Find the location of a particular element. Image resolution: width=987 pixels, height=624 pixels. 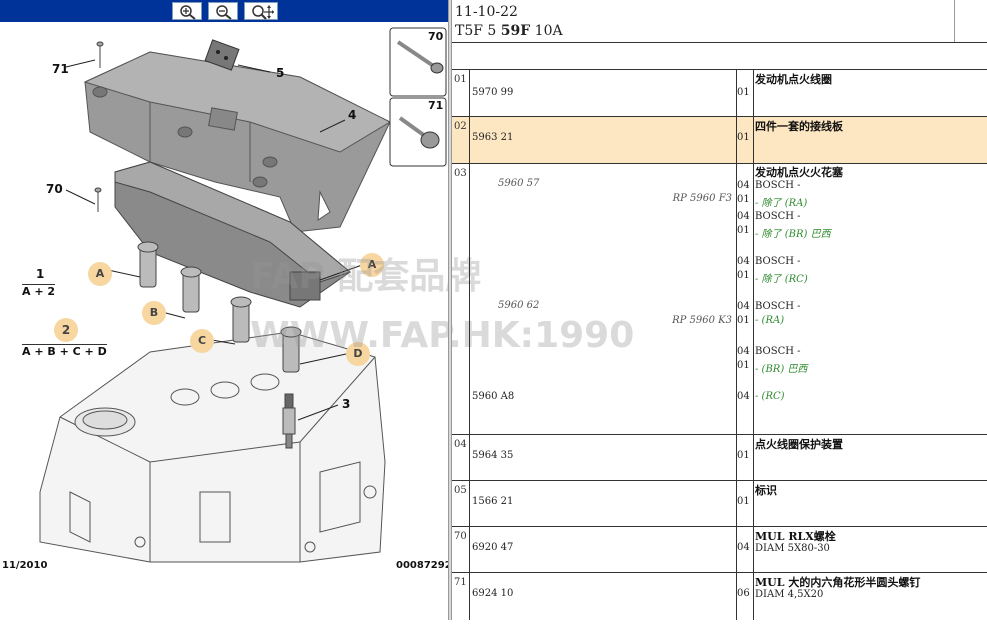

watermark-brand: FAP 配套品牌 is located at coordinates (366, 276).